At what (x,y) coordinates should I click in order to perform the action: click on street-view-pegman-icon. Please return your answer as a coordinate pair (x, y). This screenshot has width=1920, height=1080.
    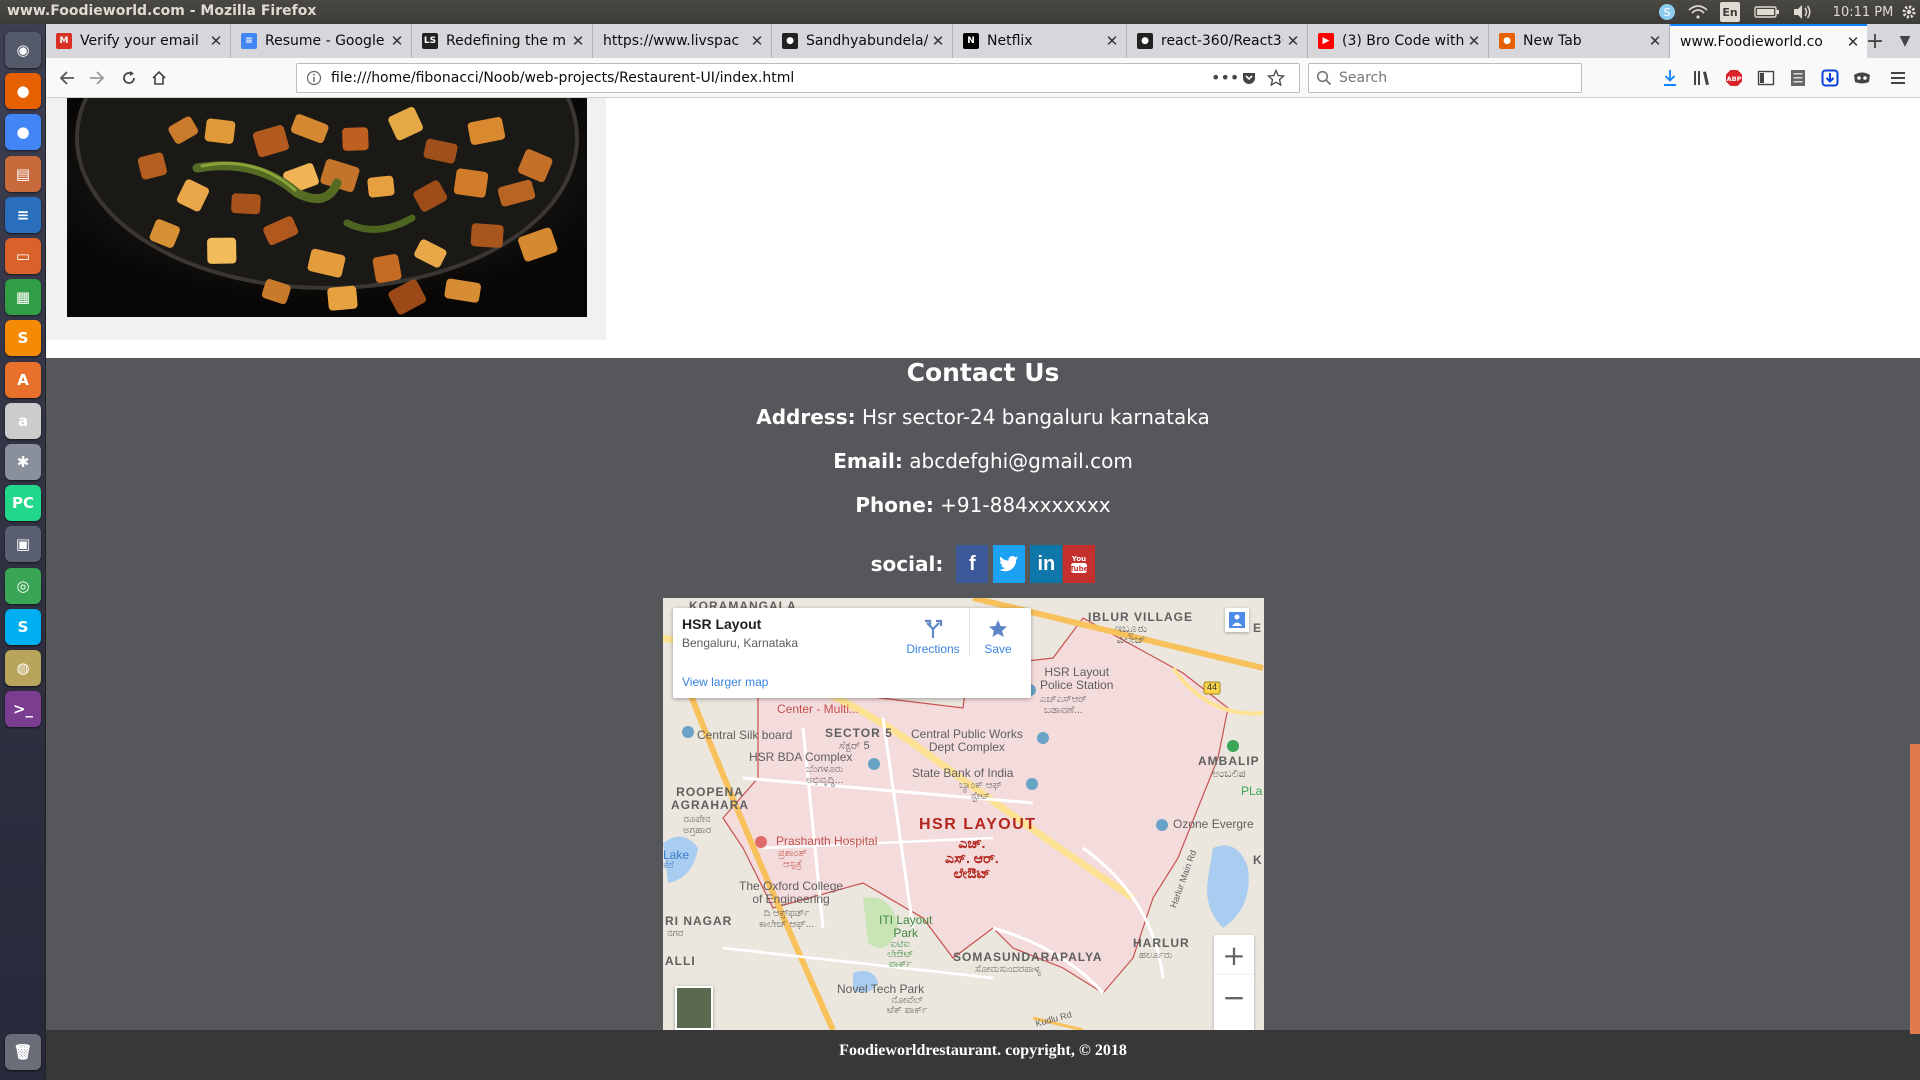
    Looking at the image, I should click on (1237, 620).